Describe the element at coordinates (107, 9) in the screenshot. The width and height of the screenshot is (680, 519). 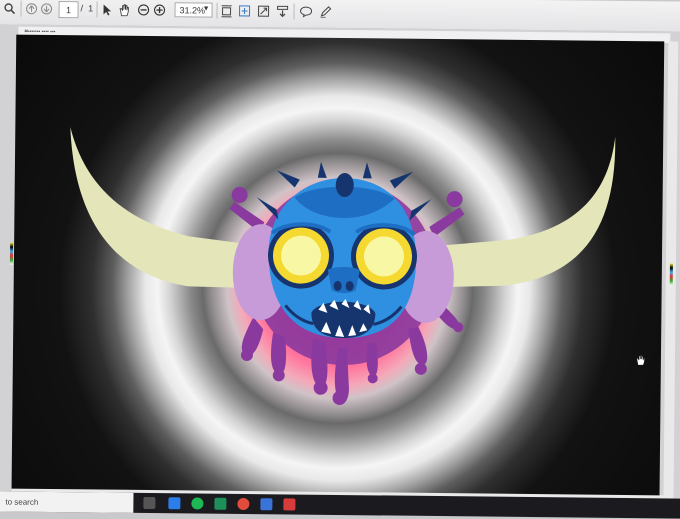
I see `select-tool-icon` at that location.